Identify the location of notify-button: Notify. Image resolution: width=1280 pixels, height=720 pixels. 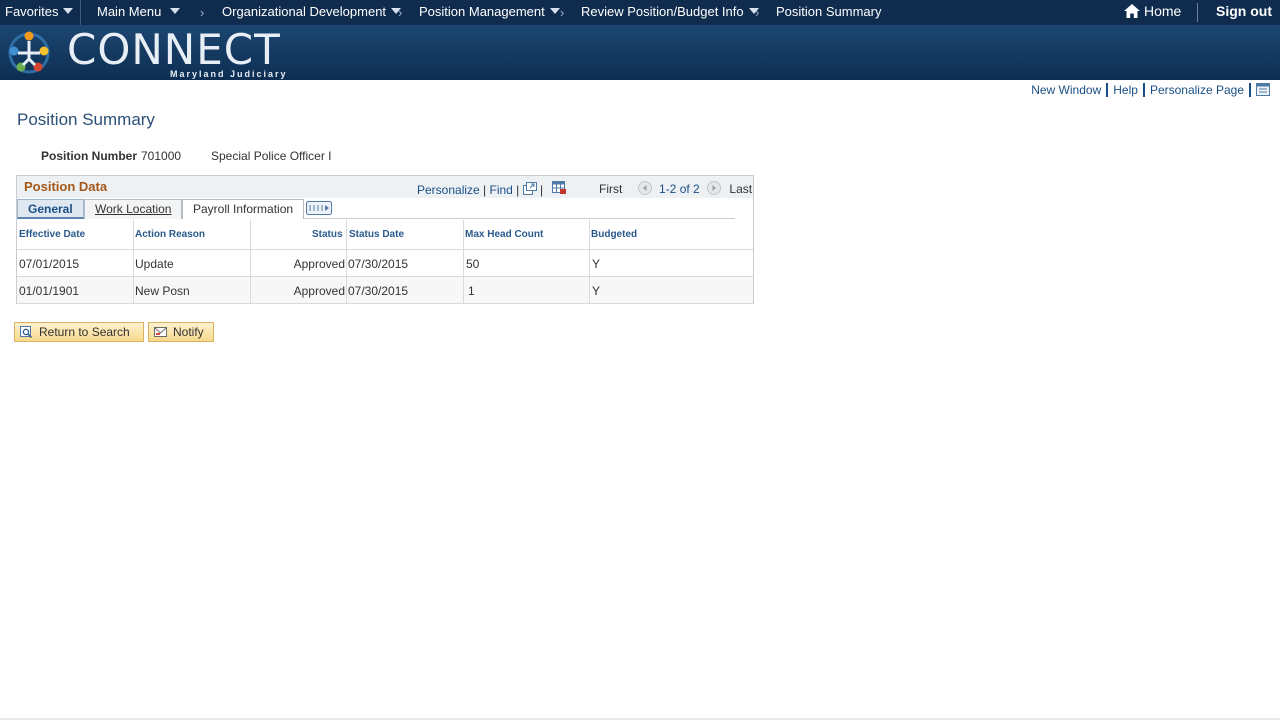
(181, 332).